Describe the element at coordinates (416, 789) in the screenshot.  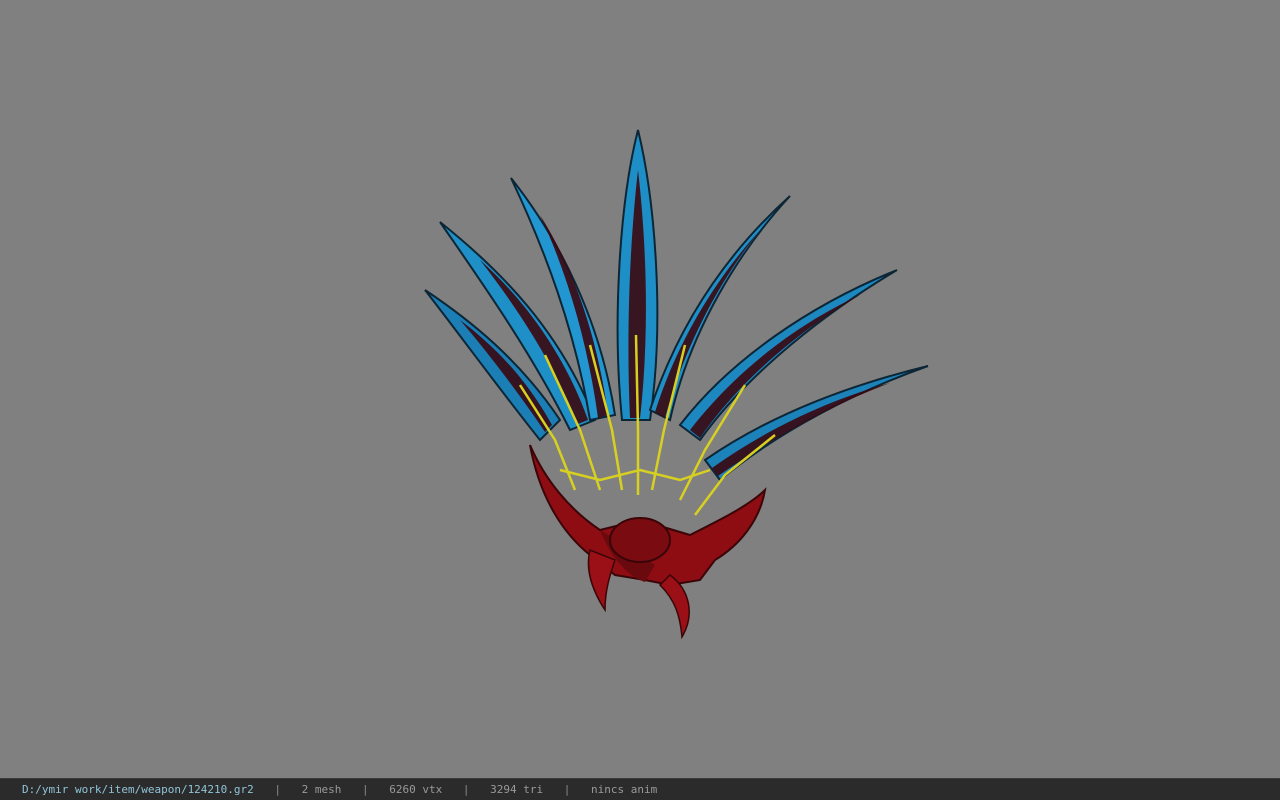
I see `vertex-count: 6260 vtx` at that location.